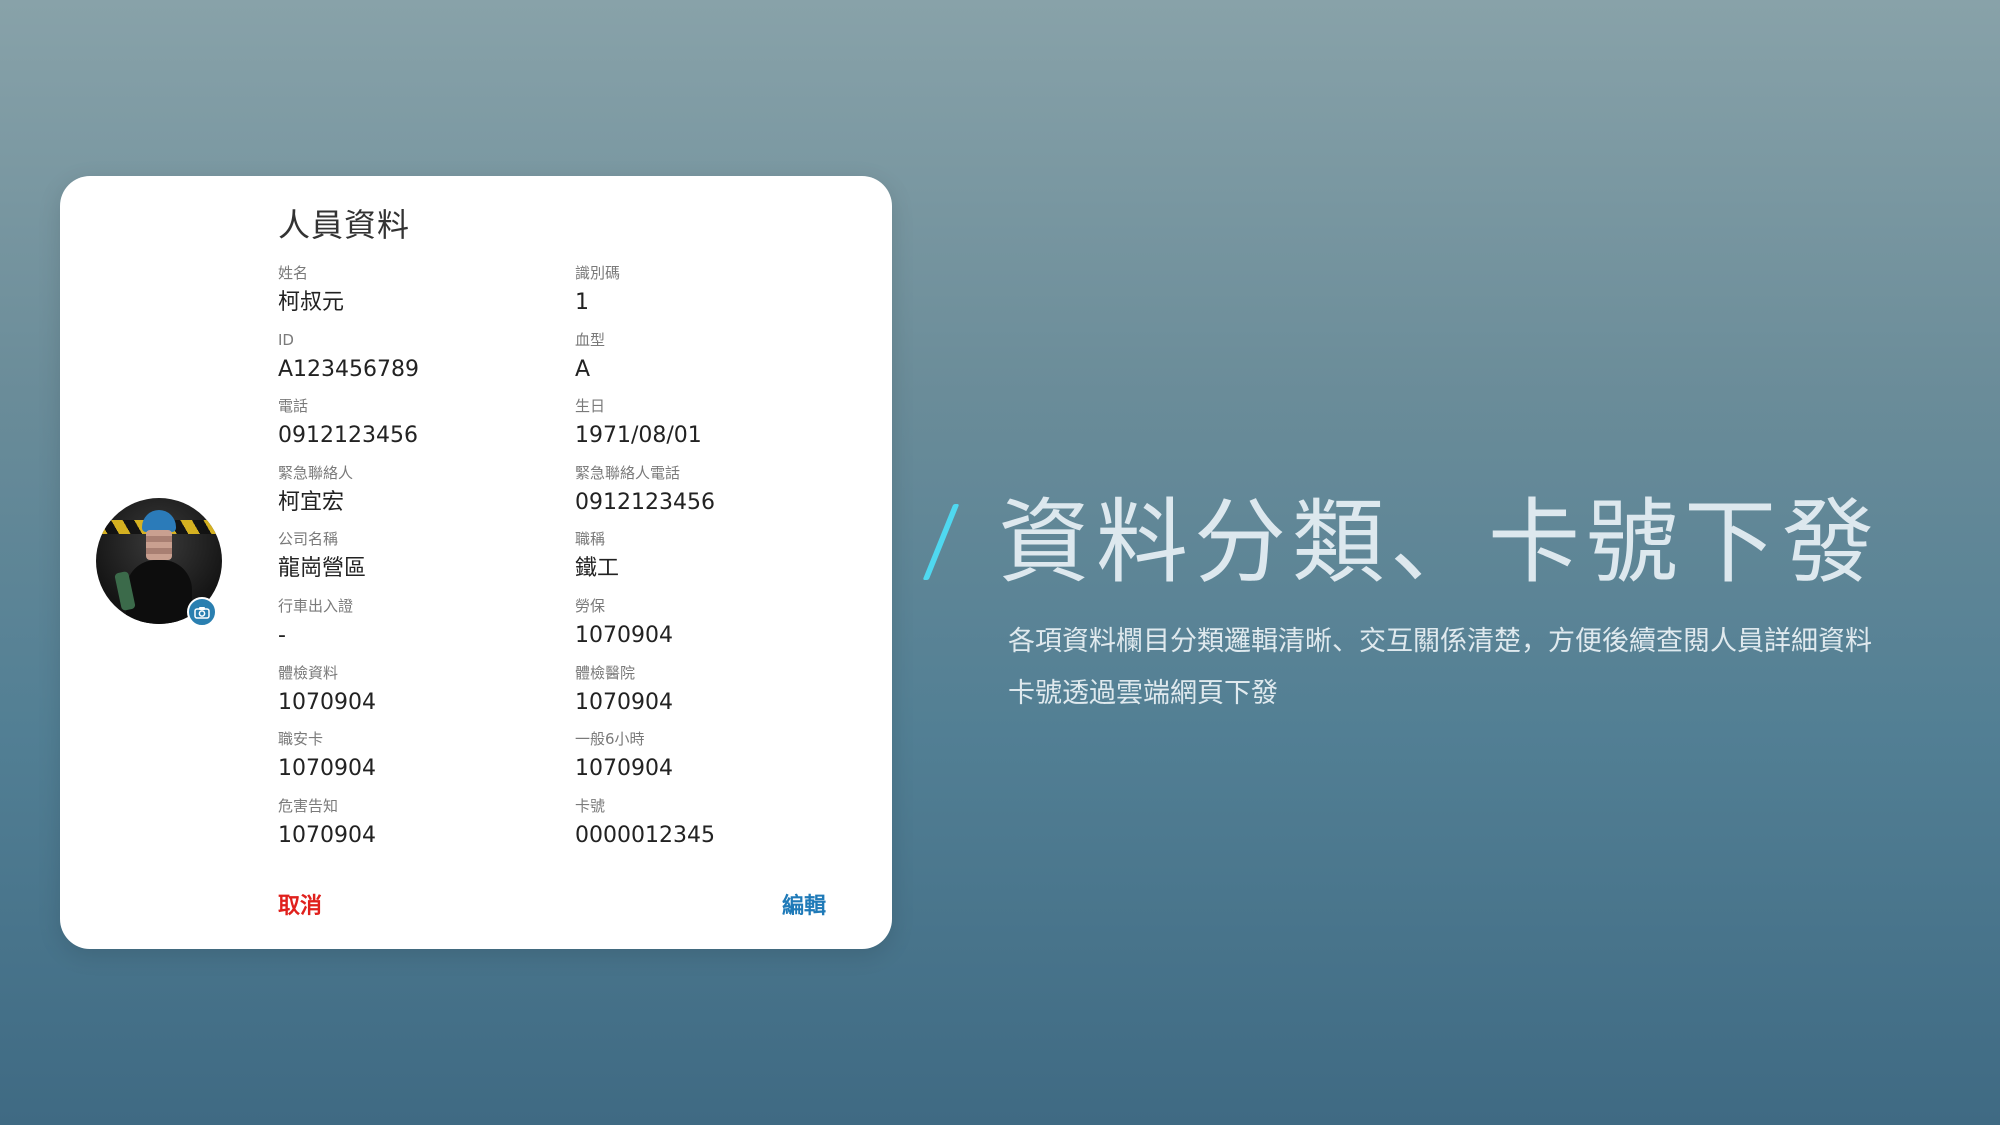 The image size is (2000, 1125). What do you see at coordinates (159, 521) in the screenshot?
I see `helmet-shape` at bounding box center [159, 521].